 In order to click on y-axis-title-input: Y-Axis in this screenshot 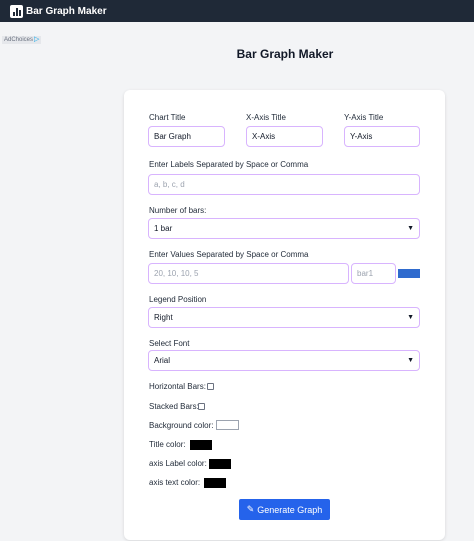, I will do `click(382, 136)`.